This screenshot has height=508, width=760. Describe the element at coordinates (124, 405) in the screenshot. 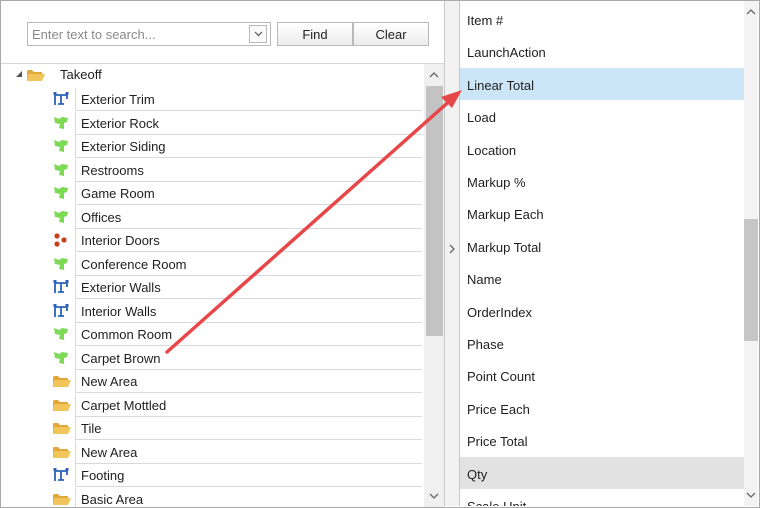

I see `tree-item-label: Carpet Mottled` at that location.